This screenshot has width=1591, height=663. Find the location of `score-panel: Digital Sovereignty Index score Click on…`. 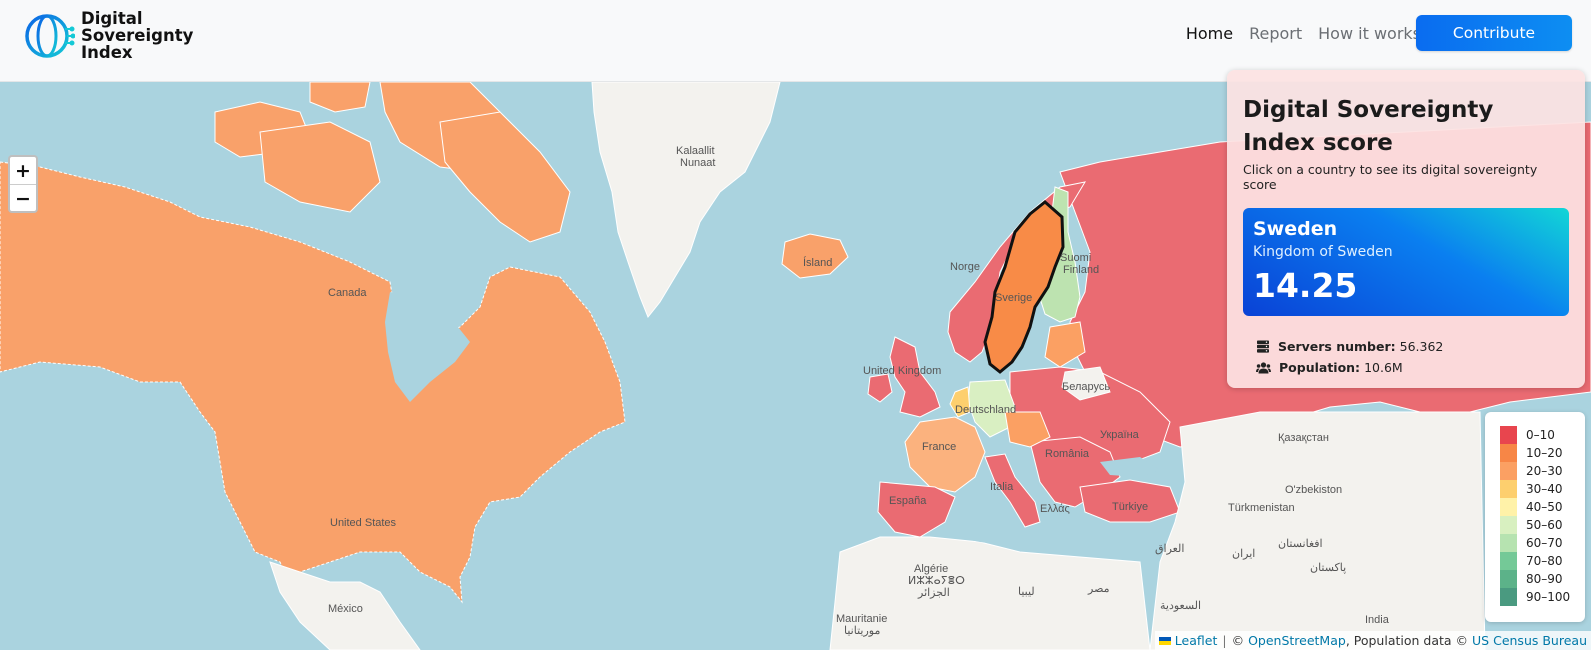

score-panel: Digital Sovereignty Index score Click on… is located at coordinates (1406, 229).